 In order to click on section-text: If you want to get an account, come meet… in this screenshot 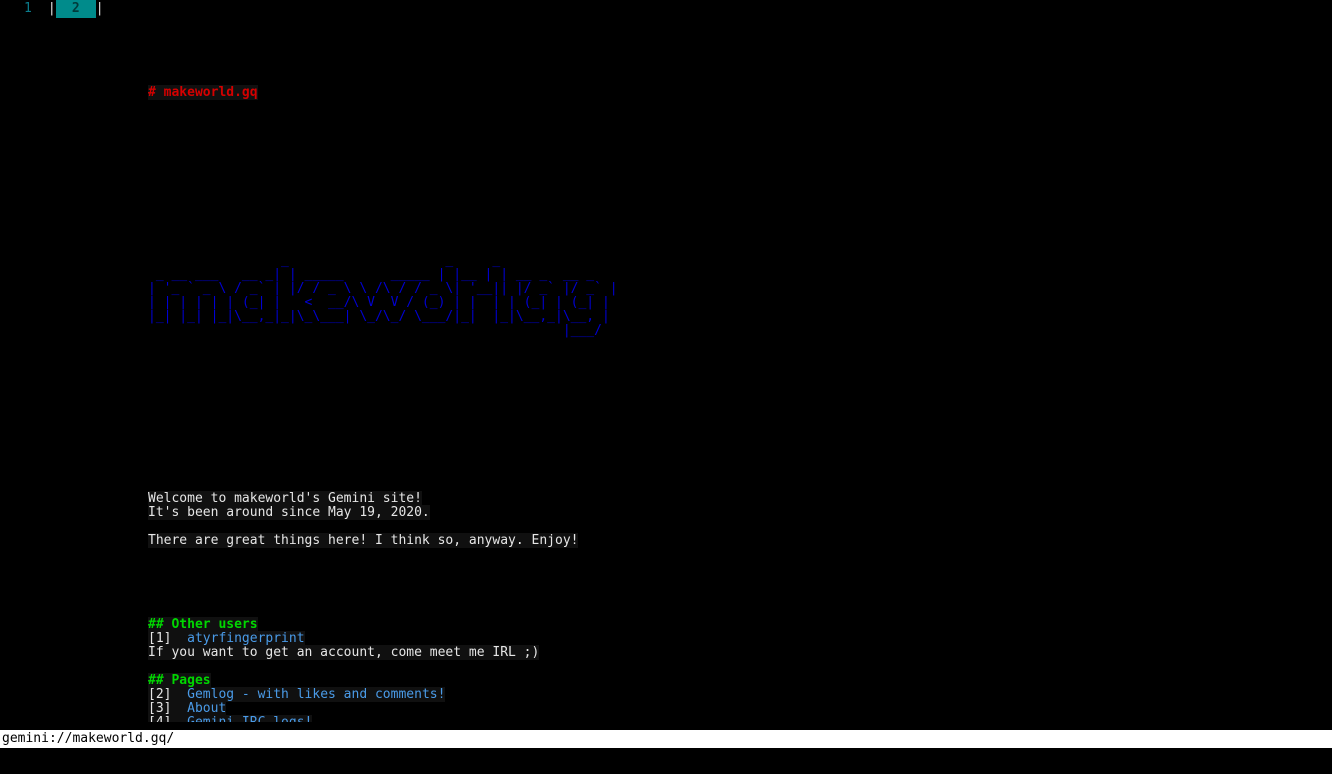, I will do `click(344, 652)`.